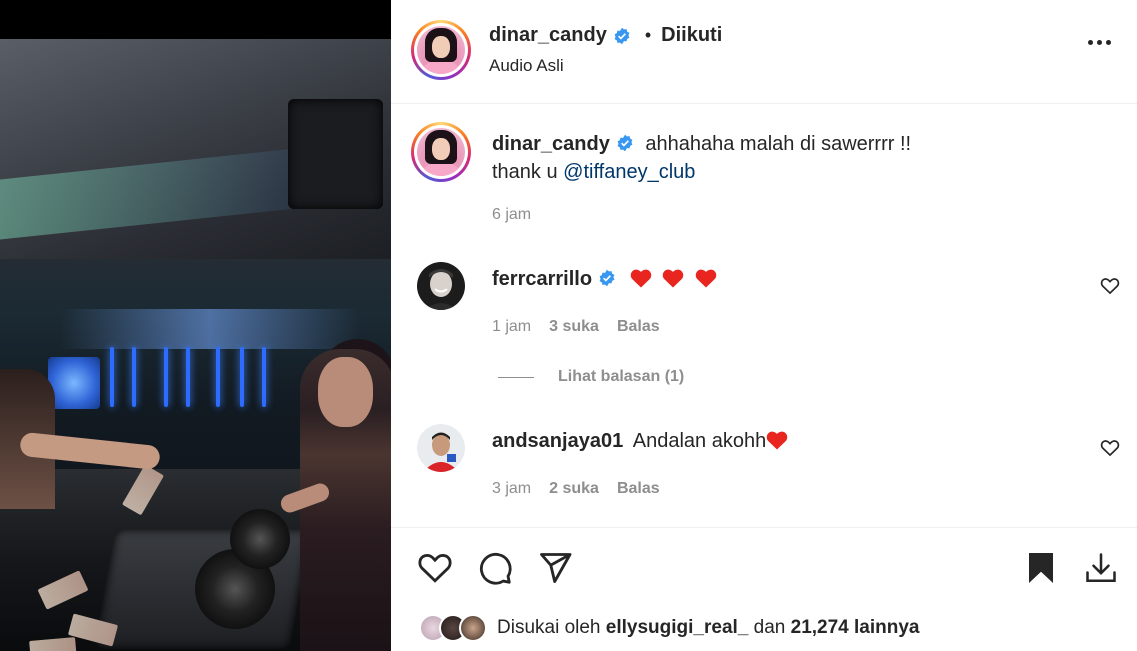 Image resolution: width=1137 pixels, height=651 pixels. I want to click on comment-meta: 1 jam 3 suka Balas, so click(576, 327).